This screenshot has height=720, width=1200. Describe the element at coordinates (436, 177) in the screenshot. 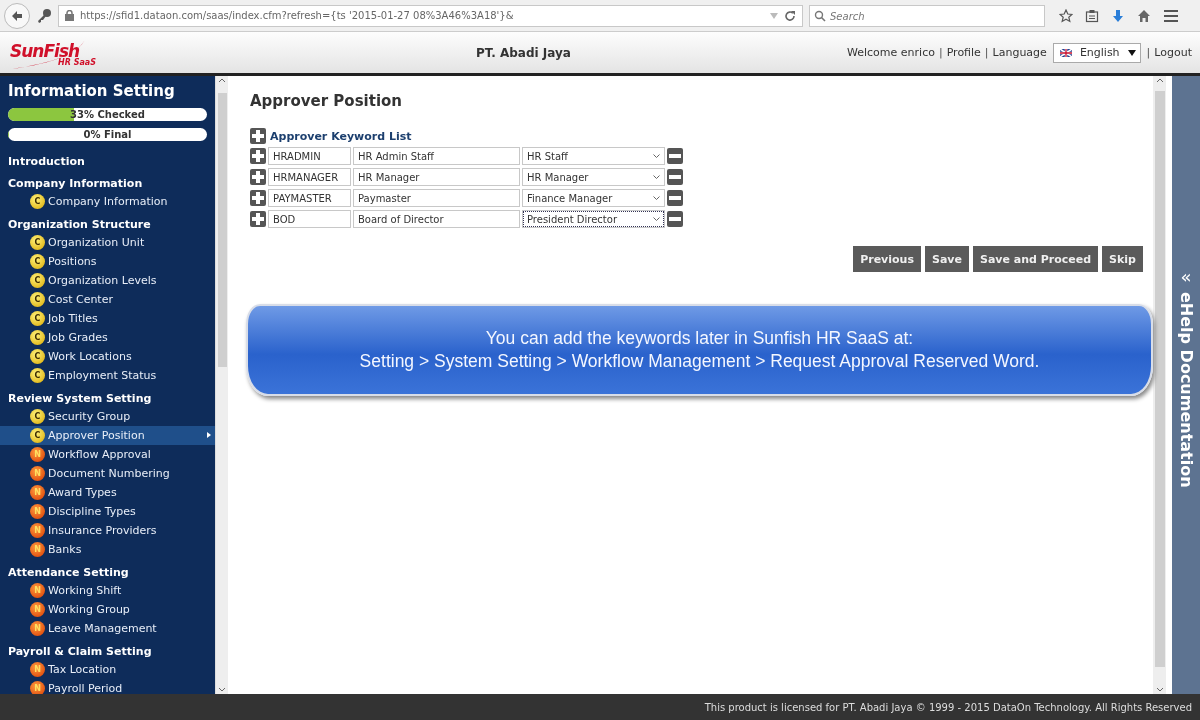

I see `description-field: HR Manager` at that location.